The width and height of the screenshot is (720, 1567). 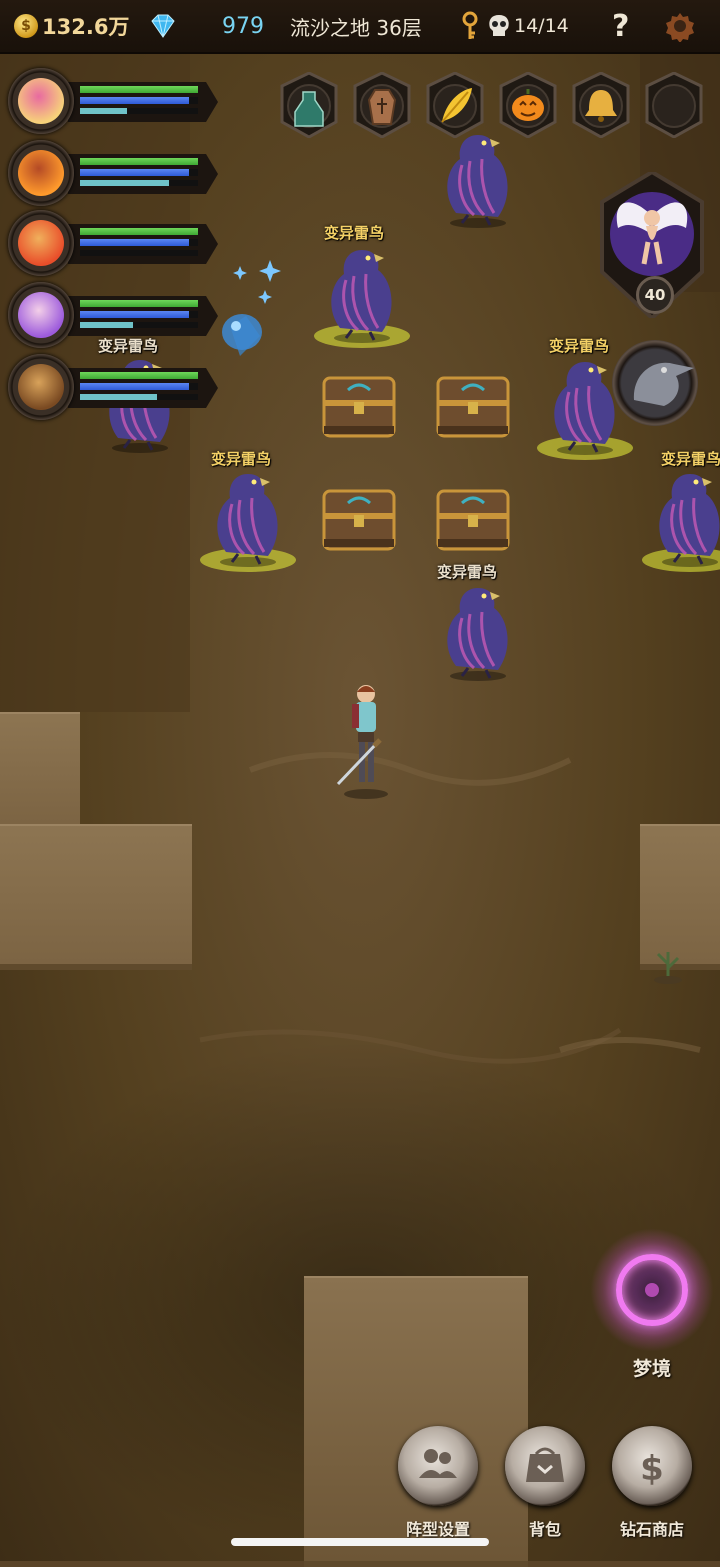 I want to click on gold-coin-icon: $, so click(x=26, y=26).